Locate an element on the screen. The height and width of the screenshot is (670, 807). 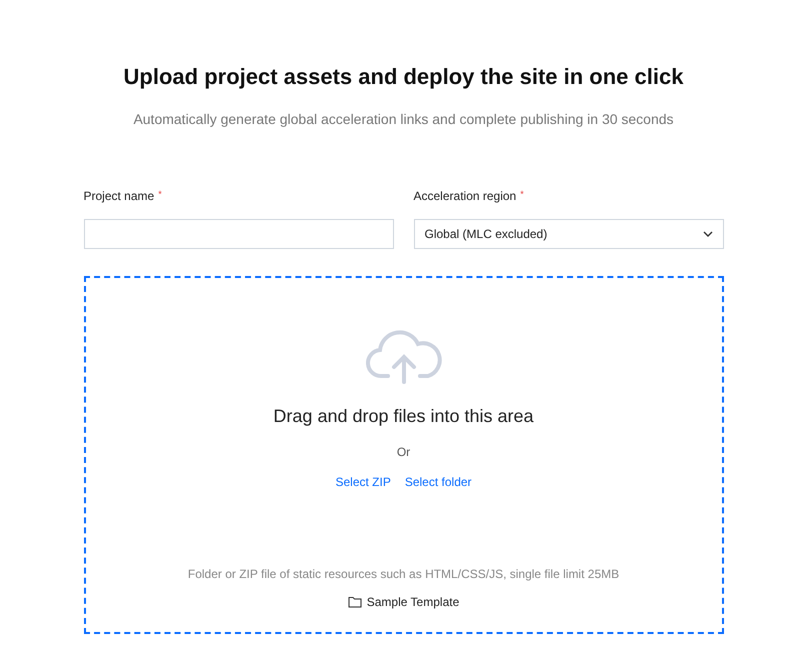
region-select: Global (MLC excluded) is located at coordinates (569, 234).